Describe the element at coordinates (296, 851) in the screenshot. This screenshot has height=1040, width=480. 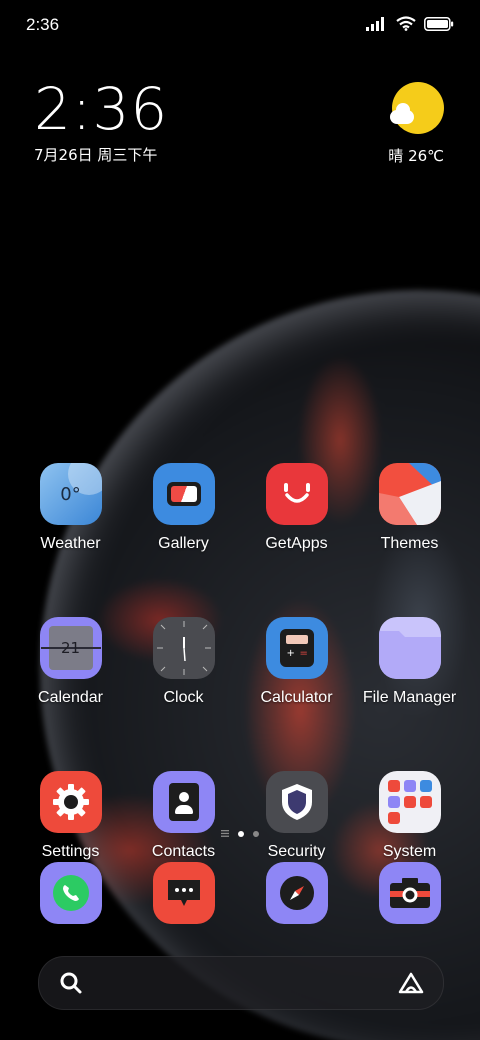
I see `app-label: Security` at that location.